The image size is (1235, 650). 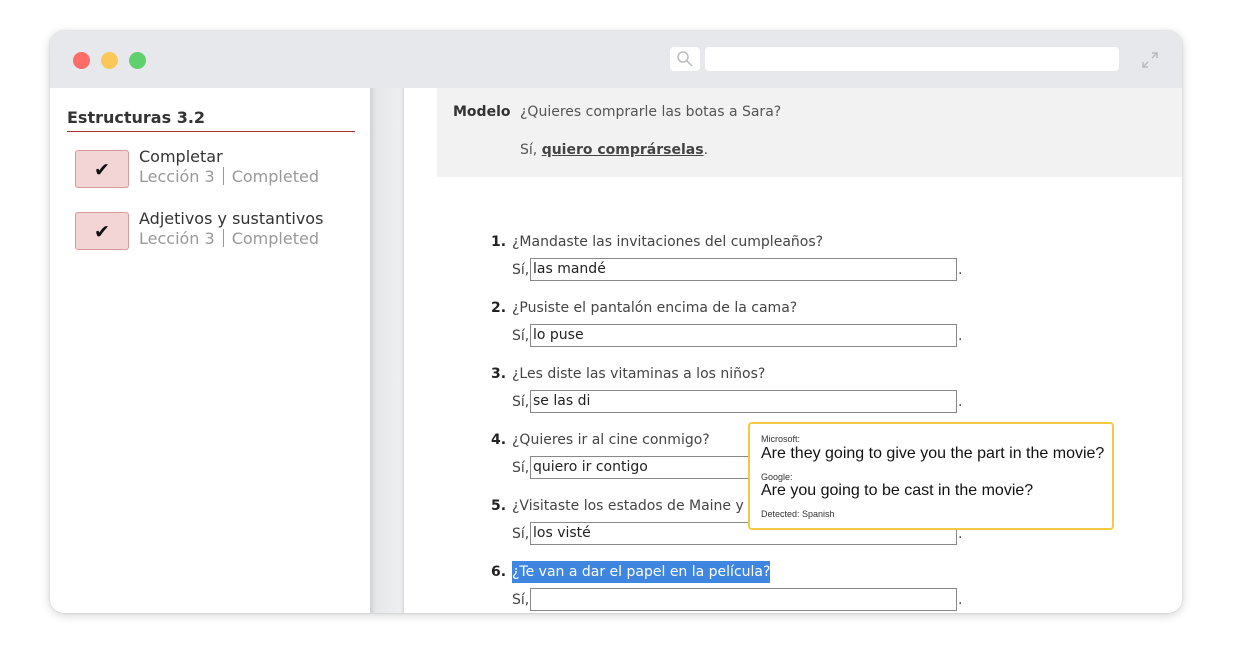 What do you see at coordinates (641, 572) in the screenshot?
I see `question-text-selected: ¿Te van a dar el papel en la película?` at bounding box center [641, 572].